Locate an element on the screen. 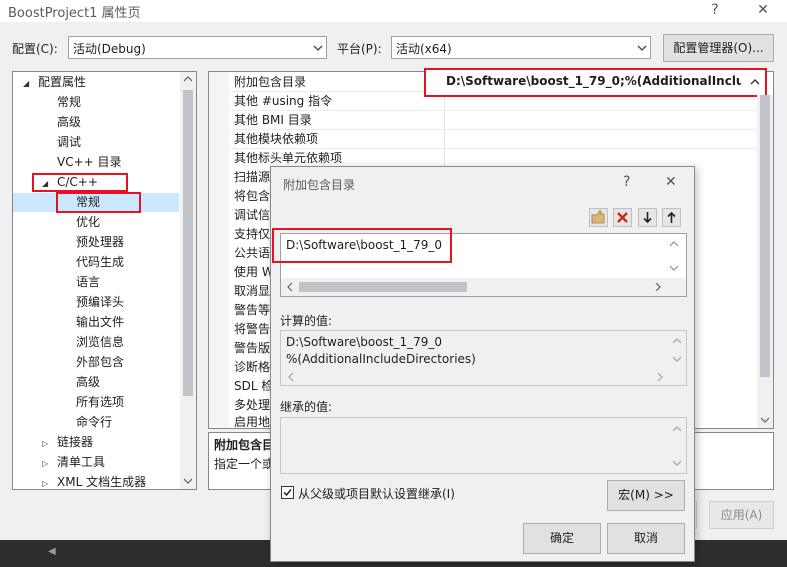 Image resolution: width=787 pixels, height=567 pixels. property-name: 附加包含目录 is located at coordinates (270, 82).